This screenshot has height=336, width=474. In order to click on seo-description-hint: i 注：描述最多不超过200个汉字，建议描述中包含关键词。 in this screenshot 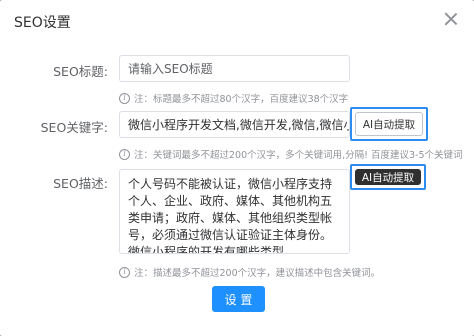, I will do `click(249, 272)`.